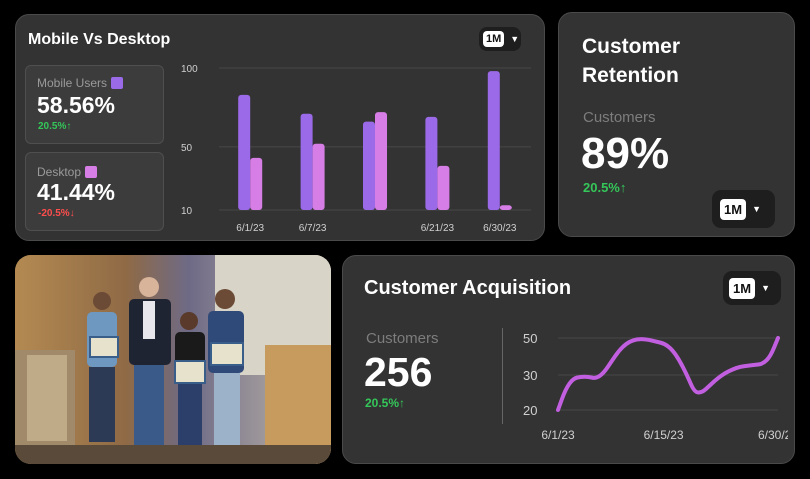  I want to click on mobile-swatch, so click(117, 83).